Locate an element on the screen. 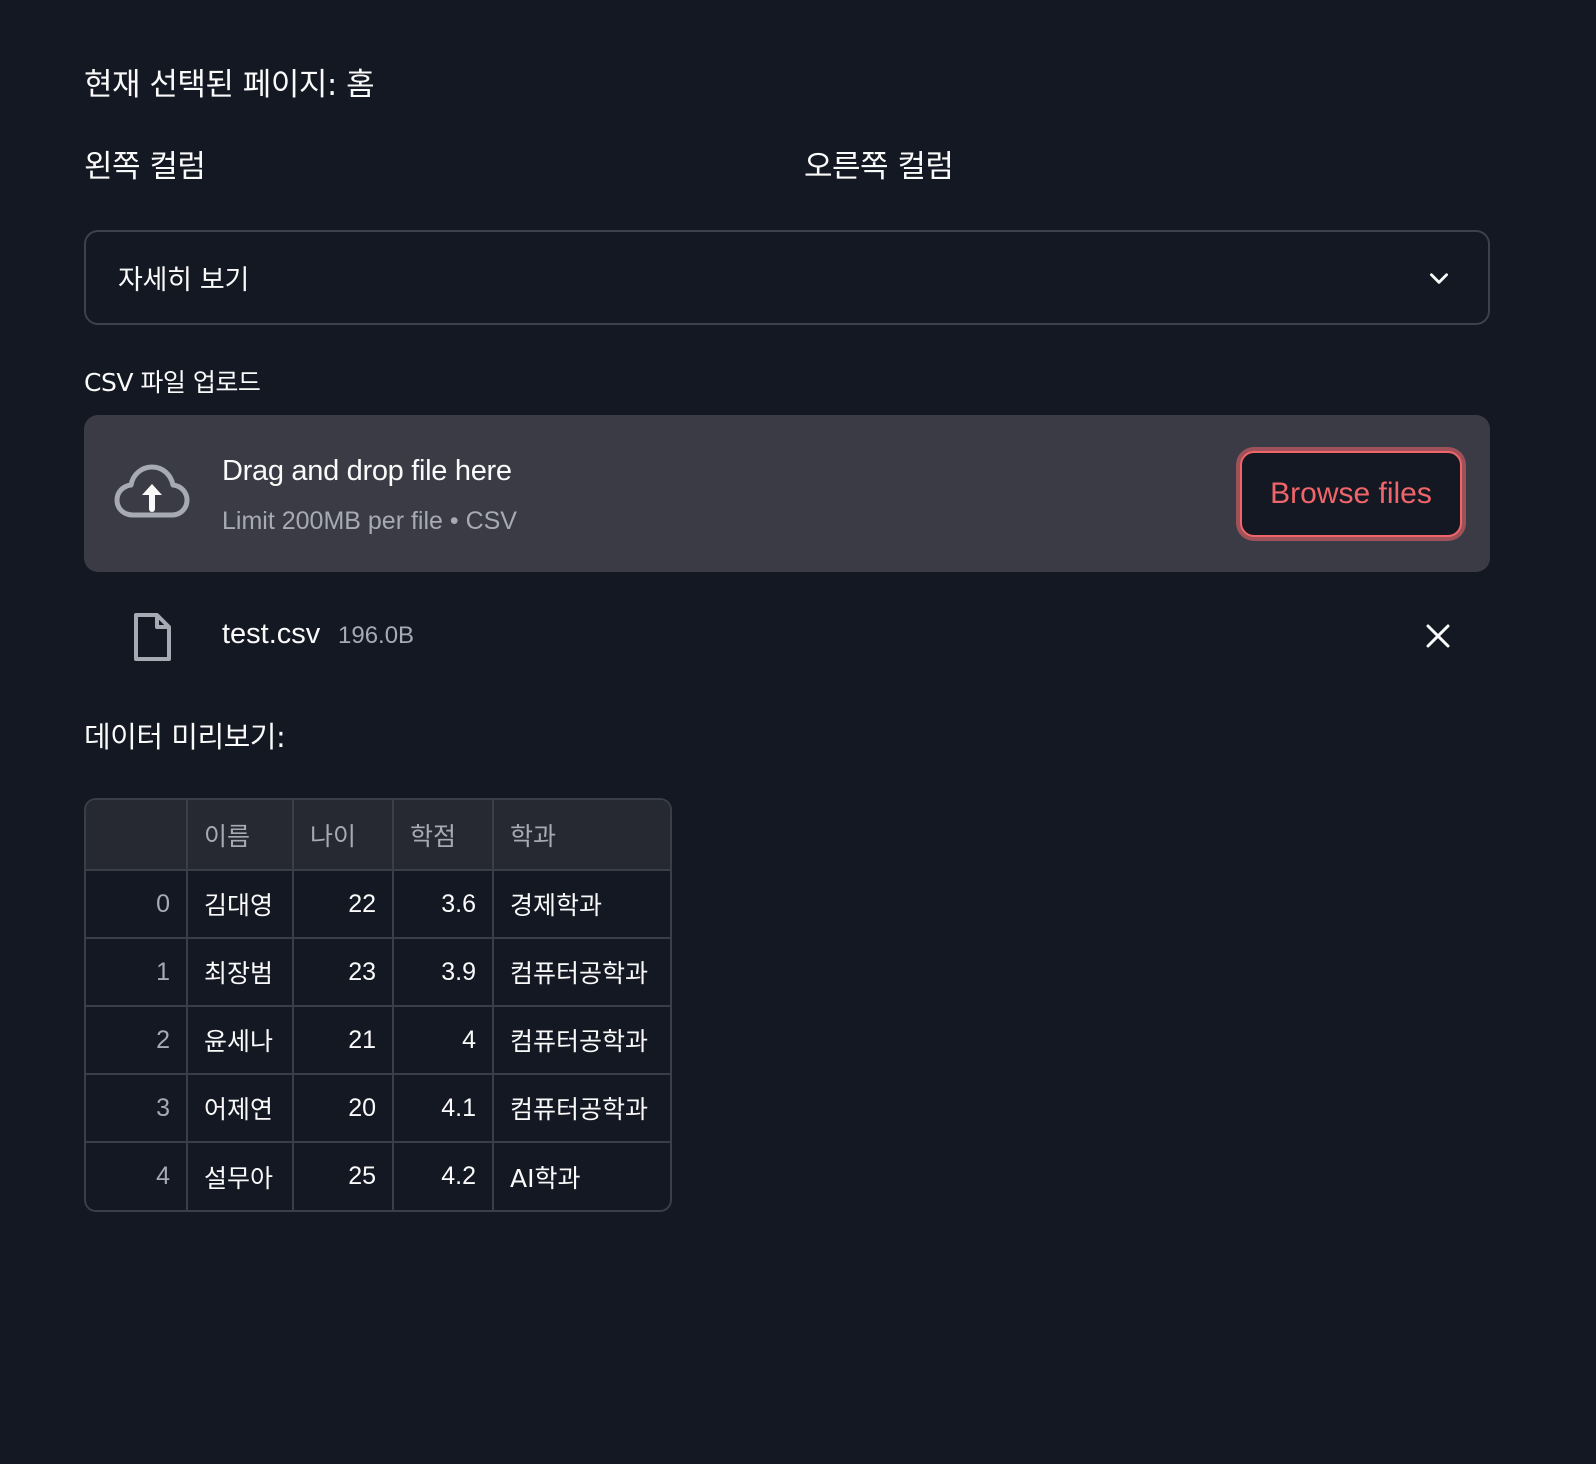  table-row: 0 김대영 22 3.6 경제학과 is located at coordinates (378, 904).